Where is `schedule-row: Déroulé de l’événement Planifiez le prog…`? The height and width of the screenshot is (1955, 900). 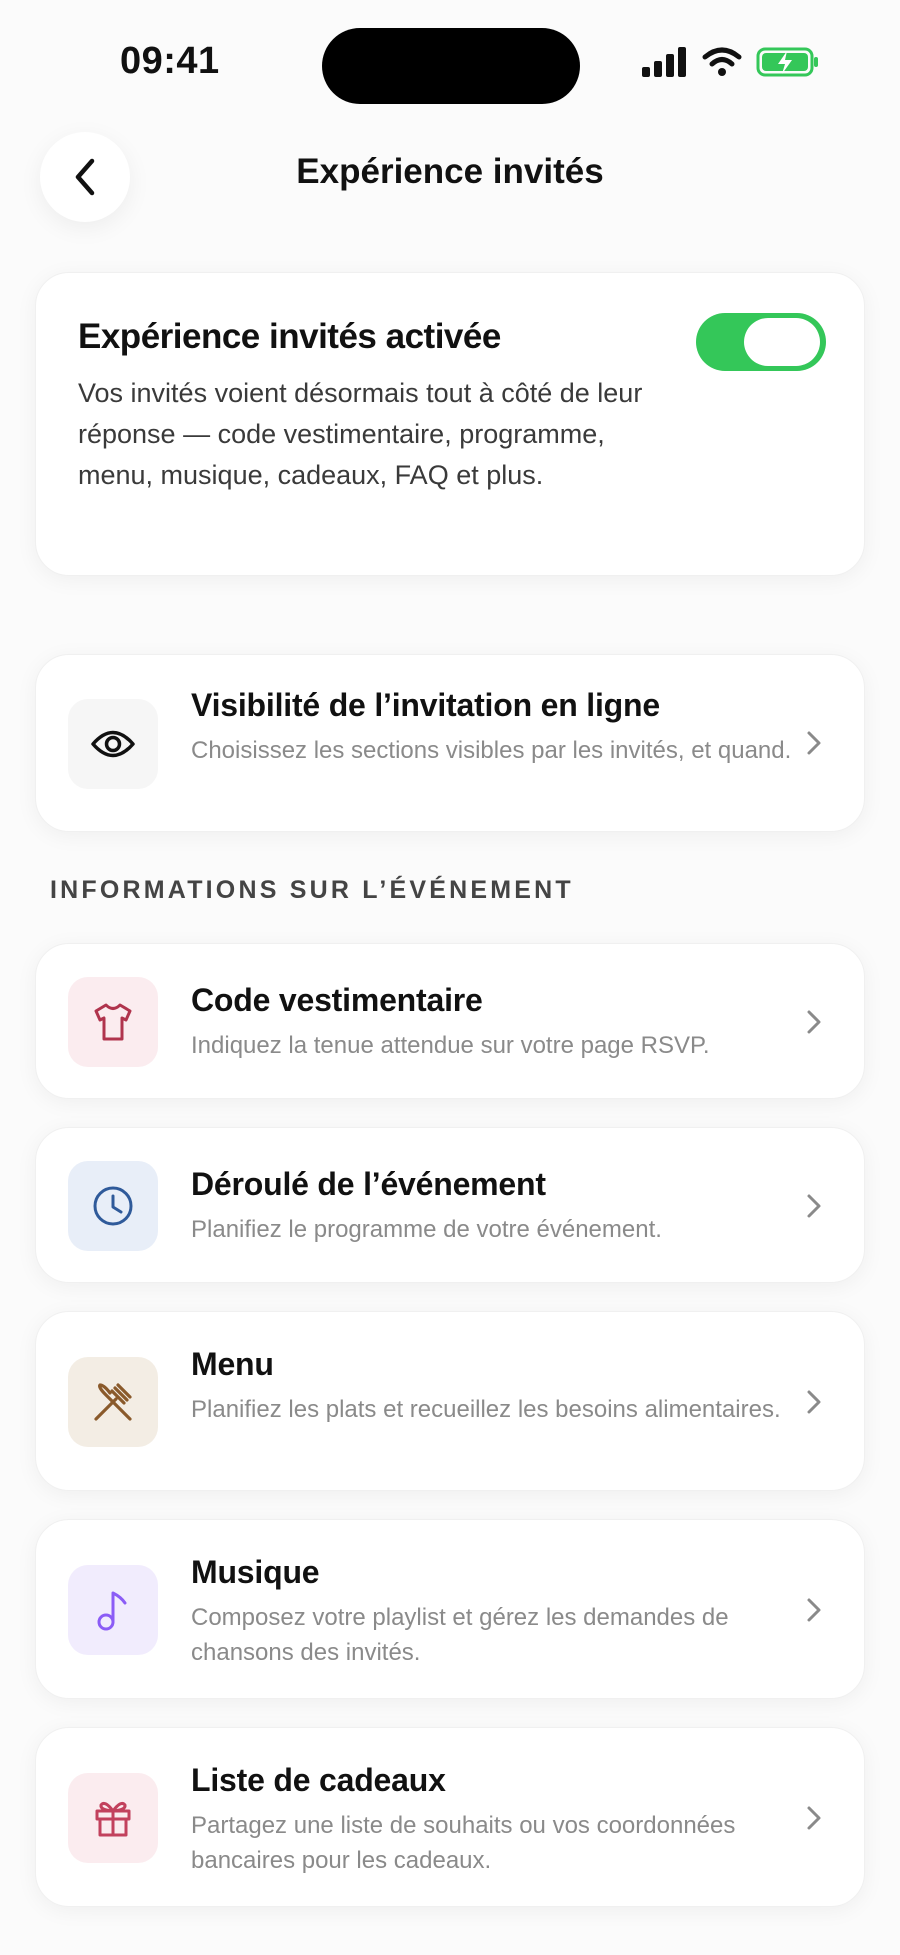
schedule-row: Déroulé de l’événement Planifiez le prog… is located at coordinates (450, 1205).